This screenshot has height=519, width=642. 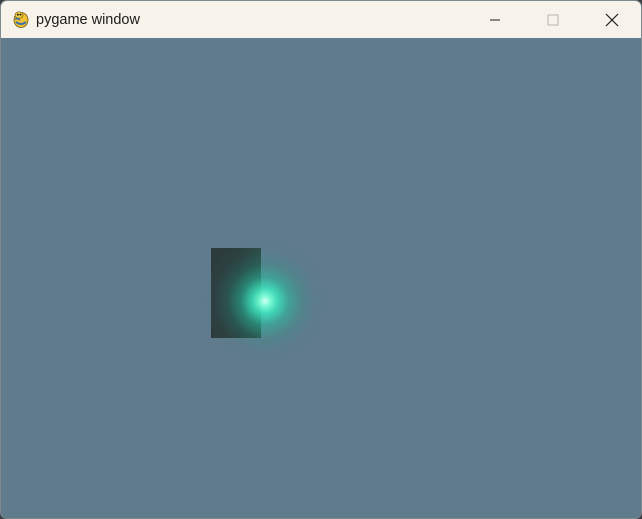 What do you see at coordinates (321, 19) in the screenshot?
I see `title-bar: pygame window` at bounding box center [321, 19].